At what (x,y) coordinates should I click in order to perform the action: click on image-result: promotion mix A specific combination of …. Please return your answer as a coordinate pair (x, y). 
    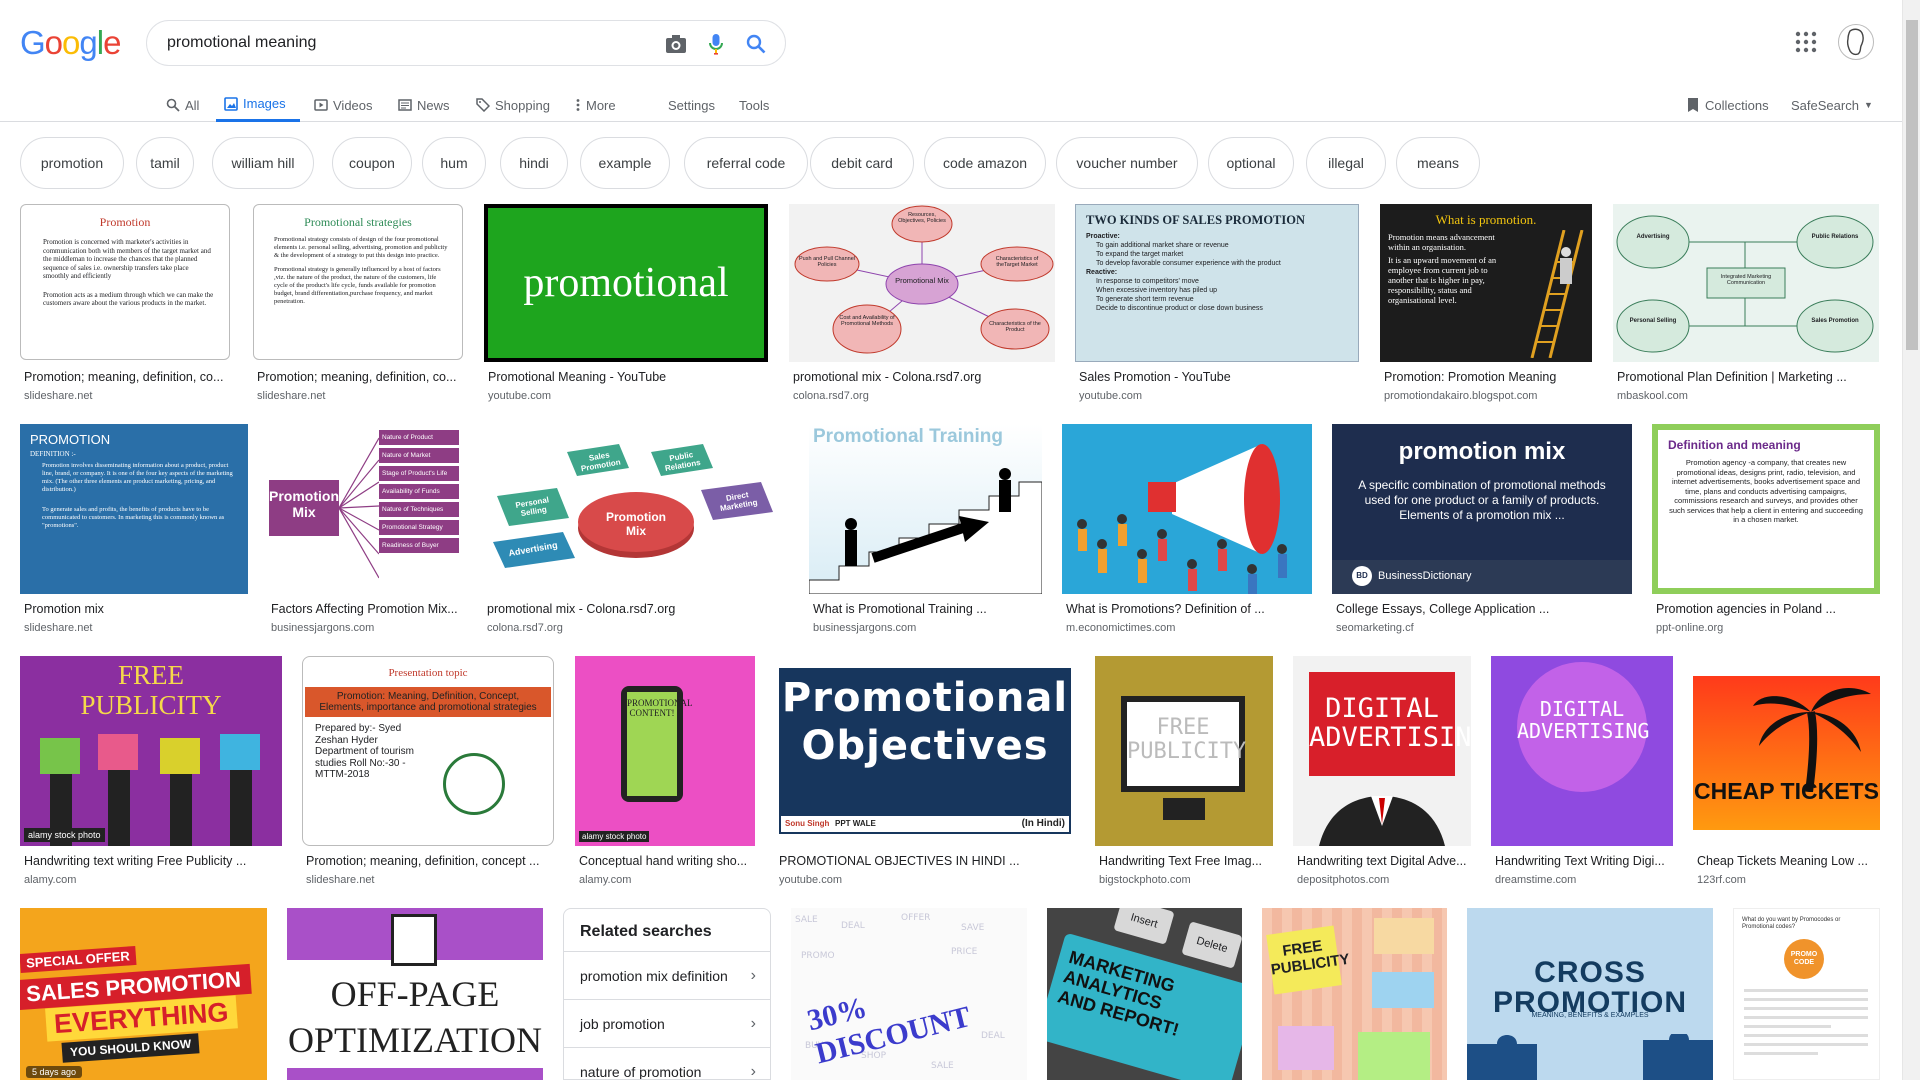
    Looking at the image, I should click on (1482, 531).